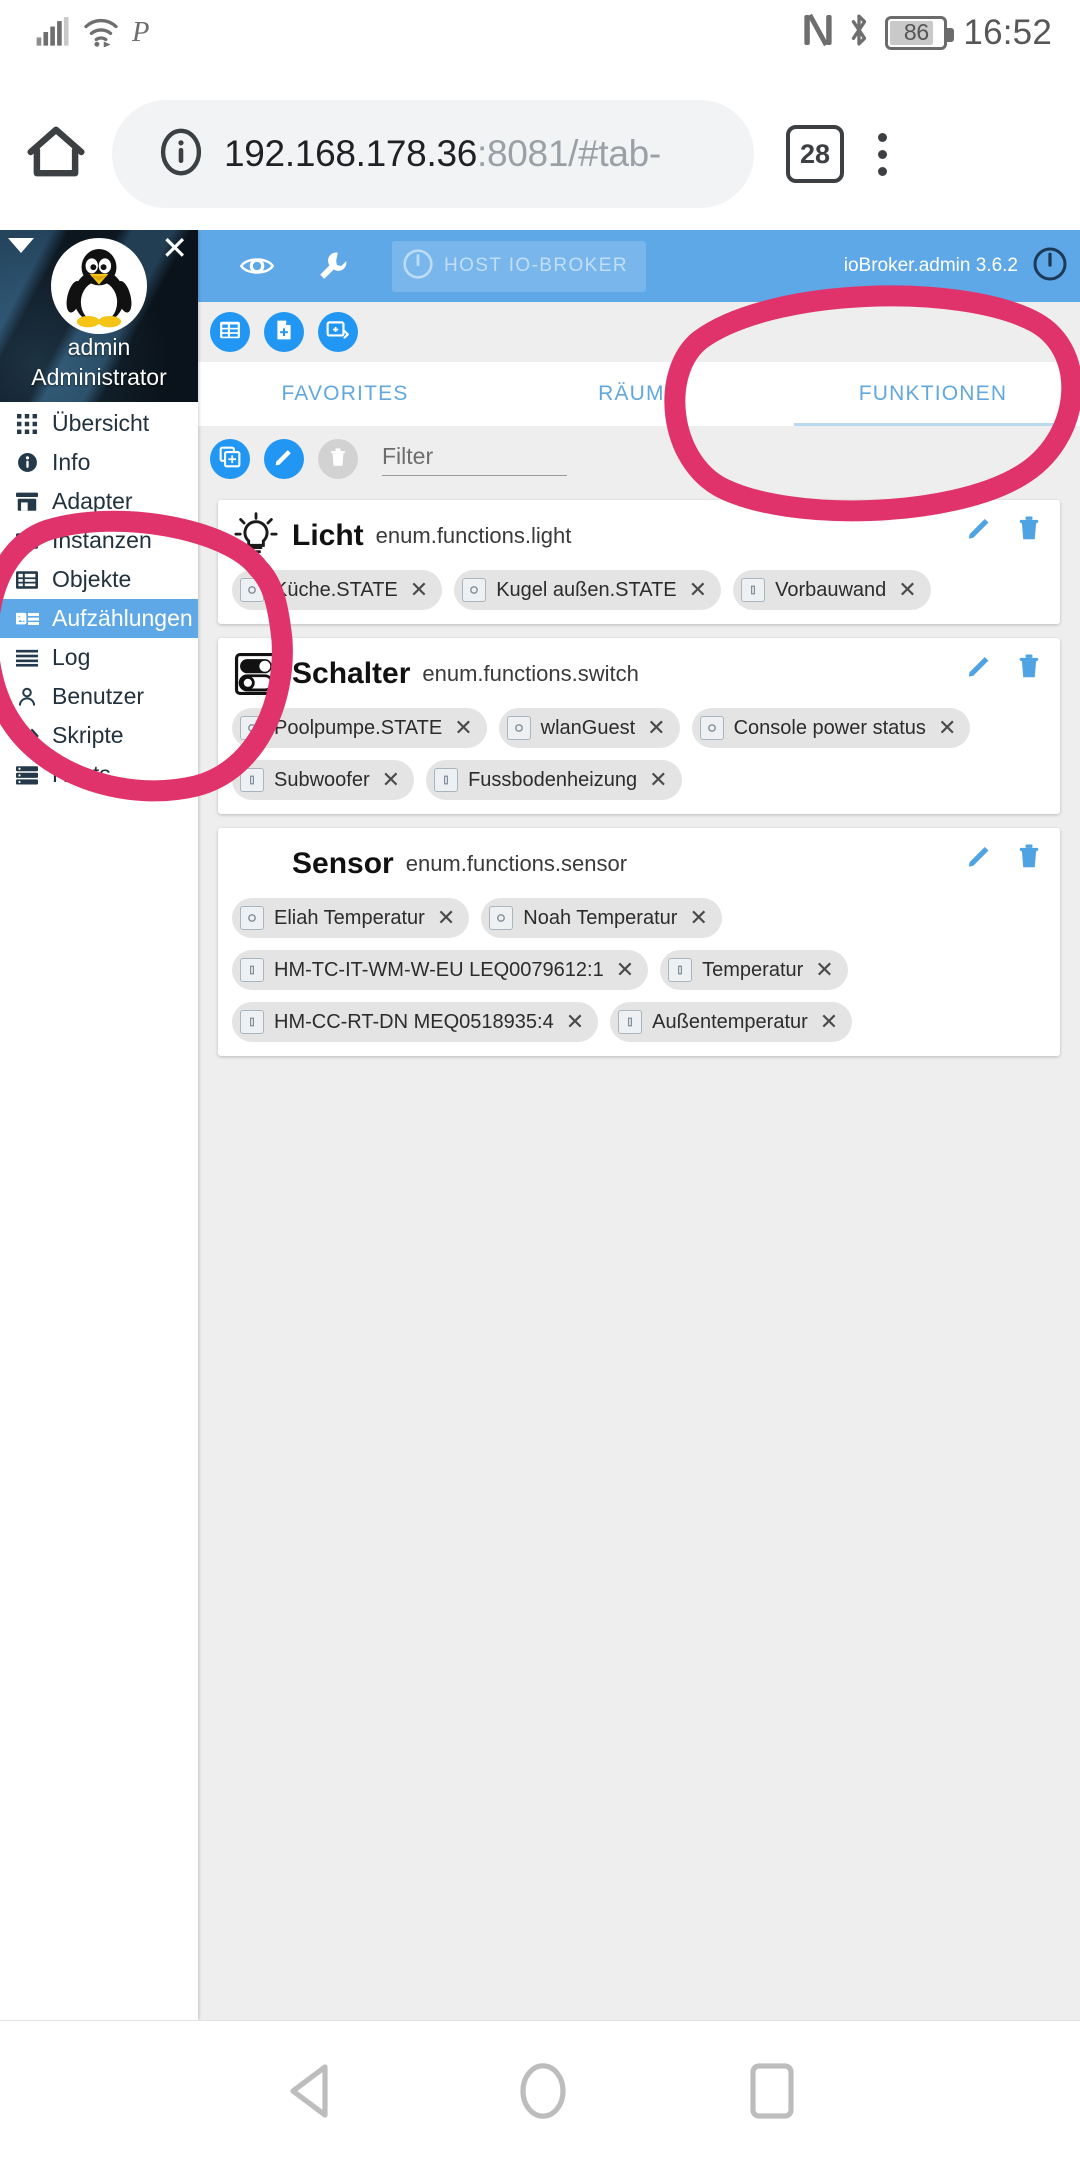 The image size is (1080, 2160). I want to click on member-chip-label: HM-CC-RT-DN MEQ0518935:4, so click(414, 1021).